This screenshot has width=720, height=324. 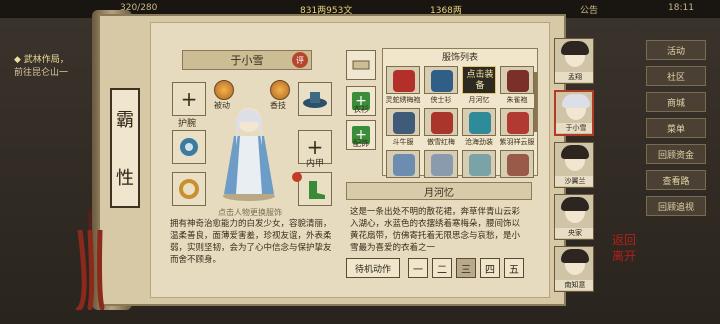 I want to click on wrist-slot: +, so click(x=189, y=99).